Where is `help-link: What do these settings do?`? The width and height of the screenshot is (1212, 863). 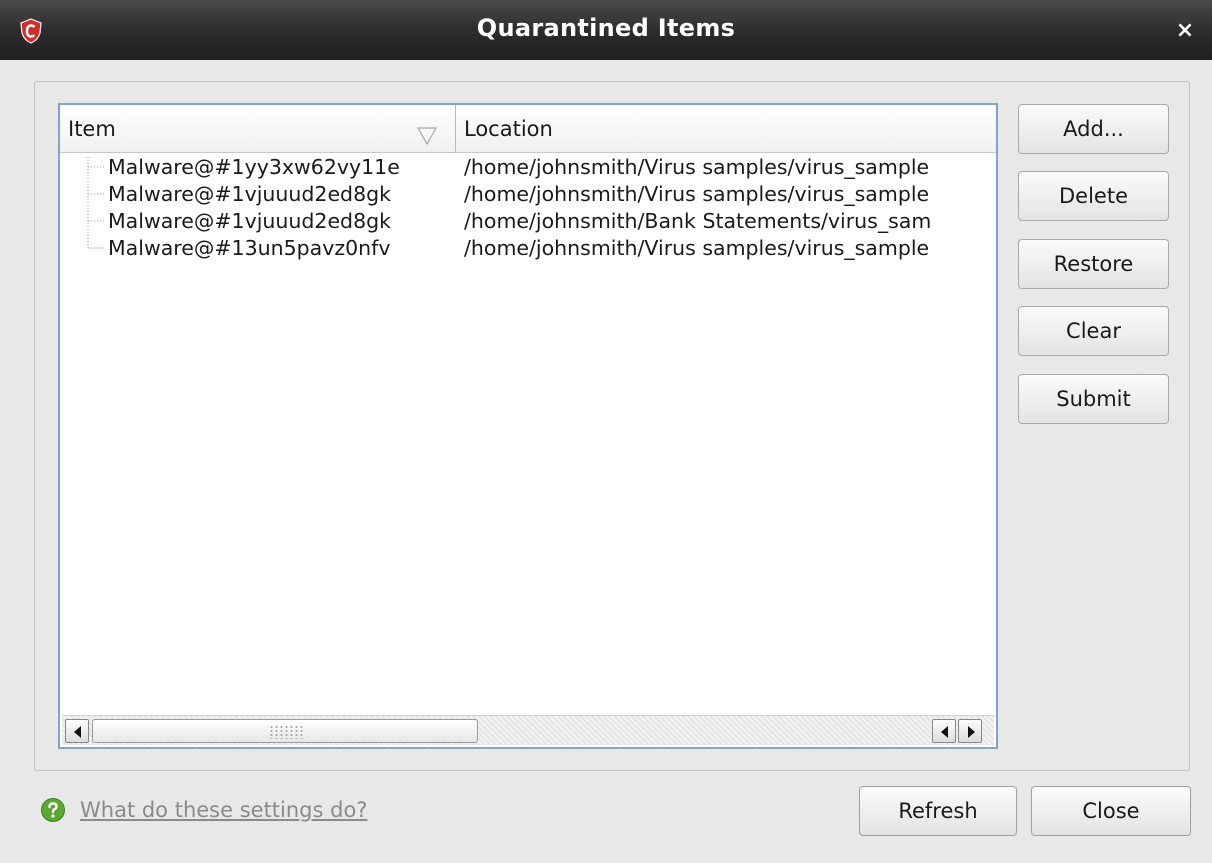
help-link: What do these settings do? is located at coordinates (223, 810).